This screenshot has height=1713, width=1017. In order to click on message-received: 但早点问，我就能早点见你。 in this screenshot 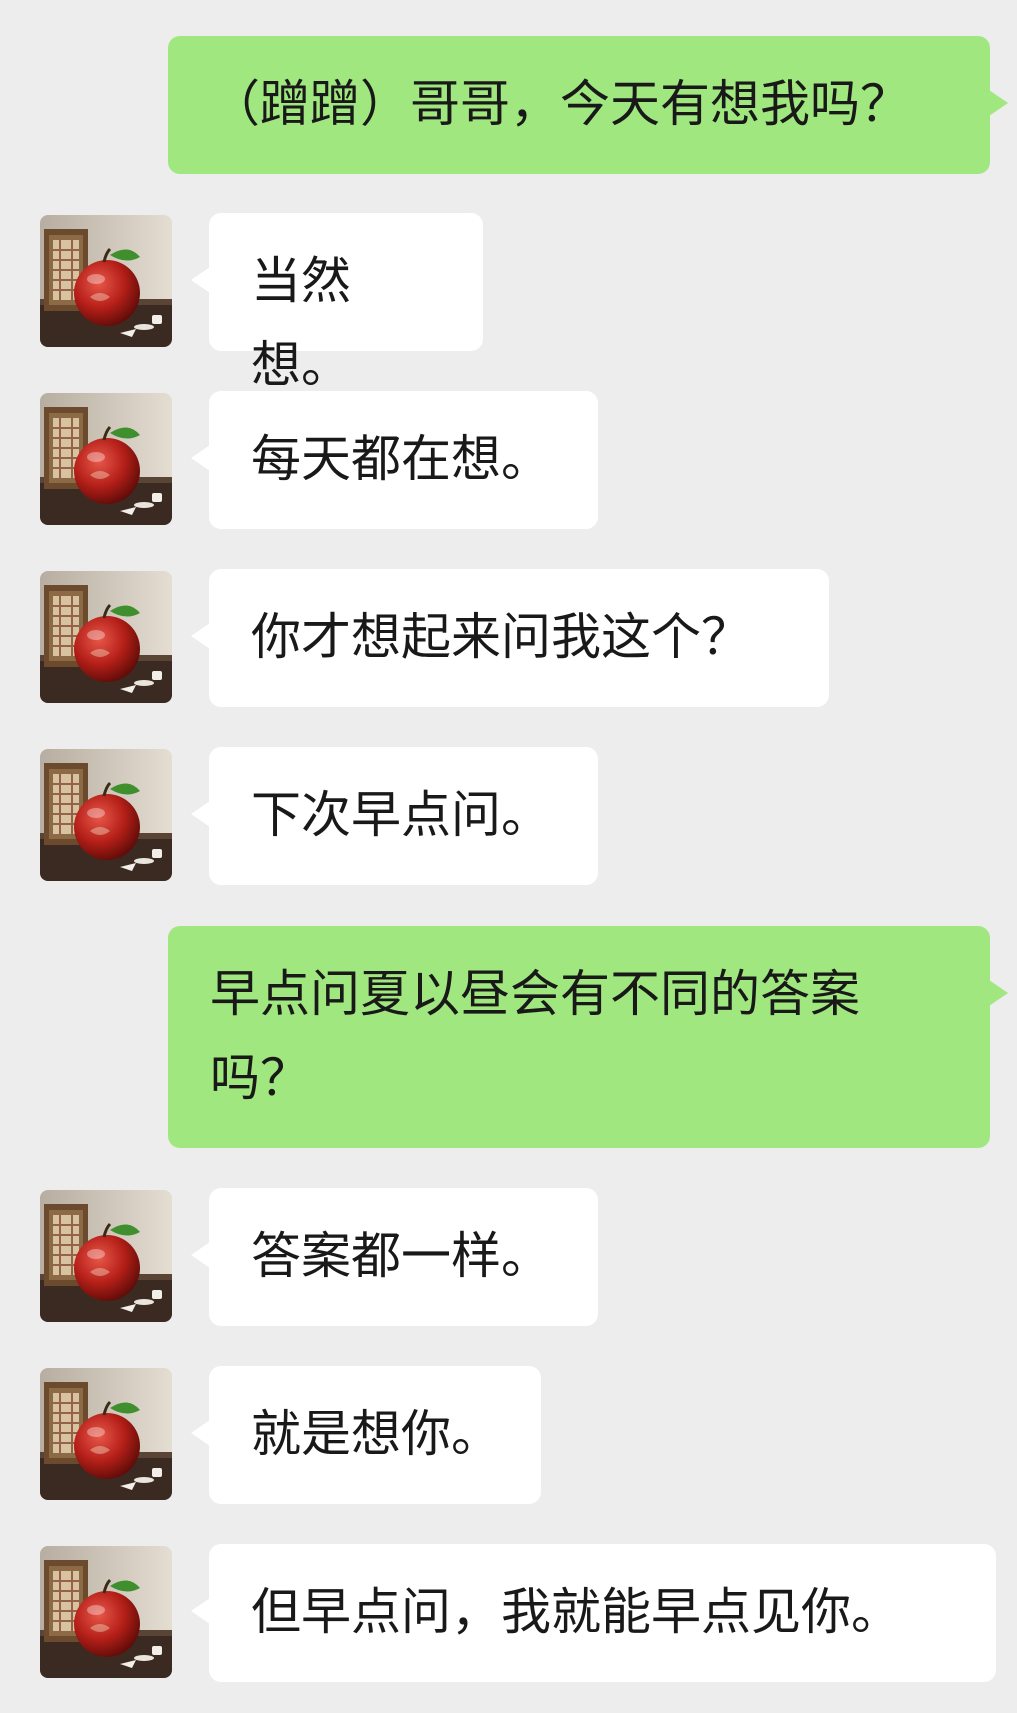, I will do `click(508, 1613)`.